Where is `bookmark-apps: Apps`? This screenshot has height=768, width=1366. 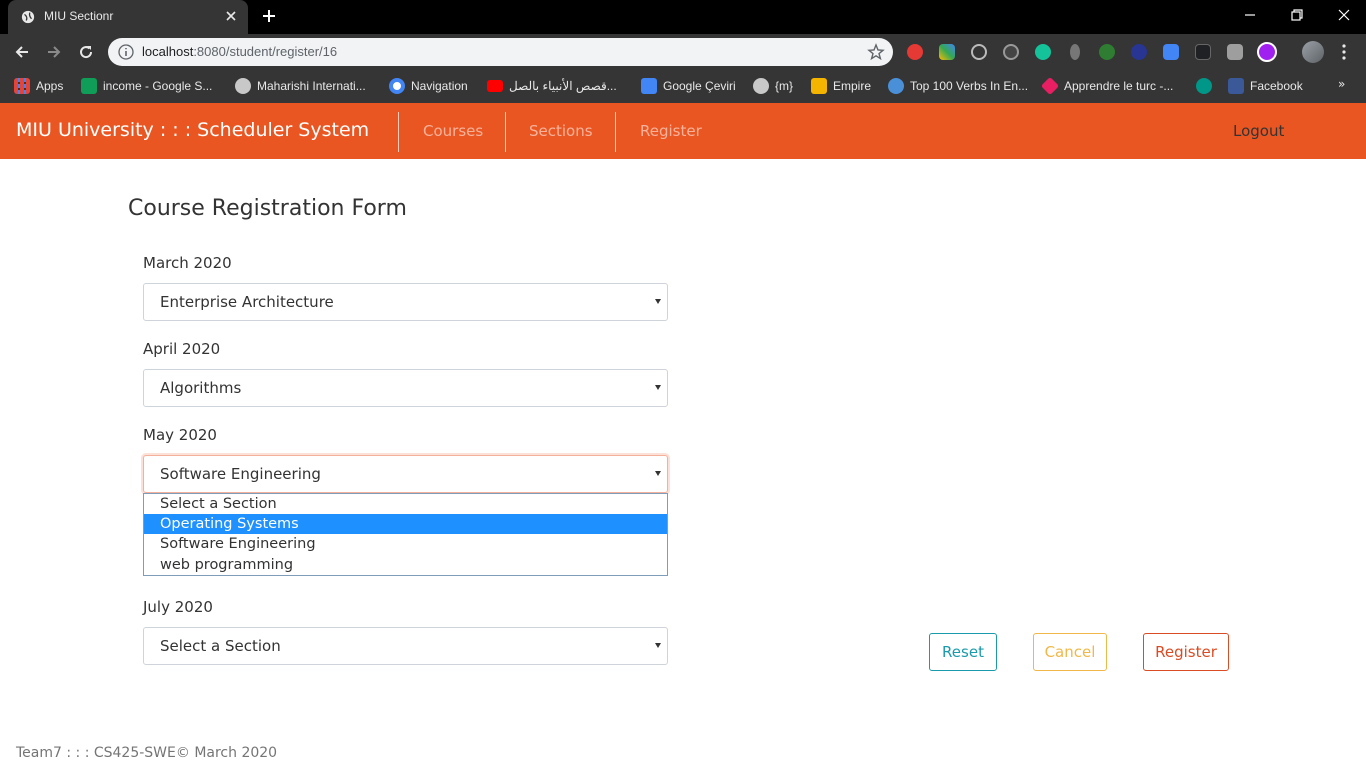 bookmark-apps: Apps is located at coordinates (38, 86).